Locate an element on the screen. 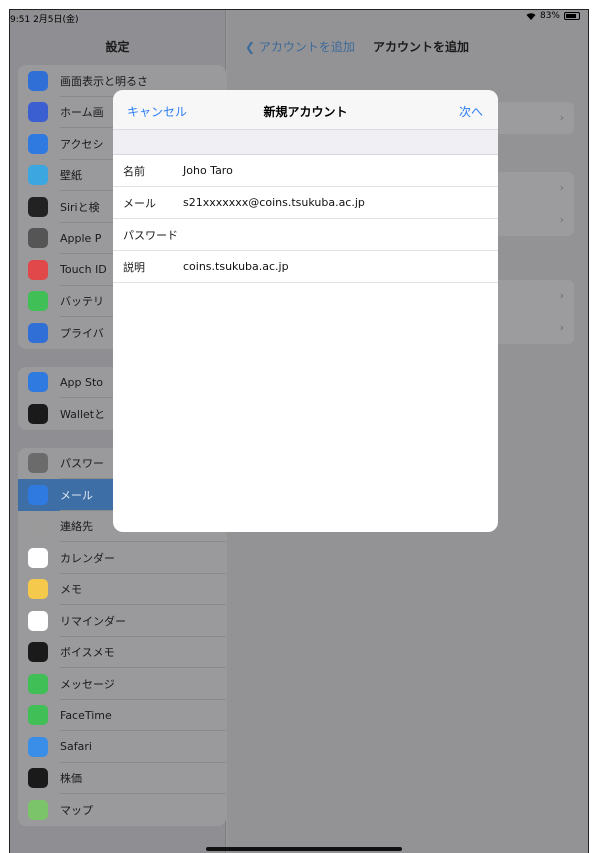 The image size is (598, 853). facetime-icon is located at coordinates (38, 715).